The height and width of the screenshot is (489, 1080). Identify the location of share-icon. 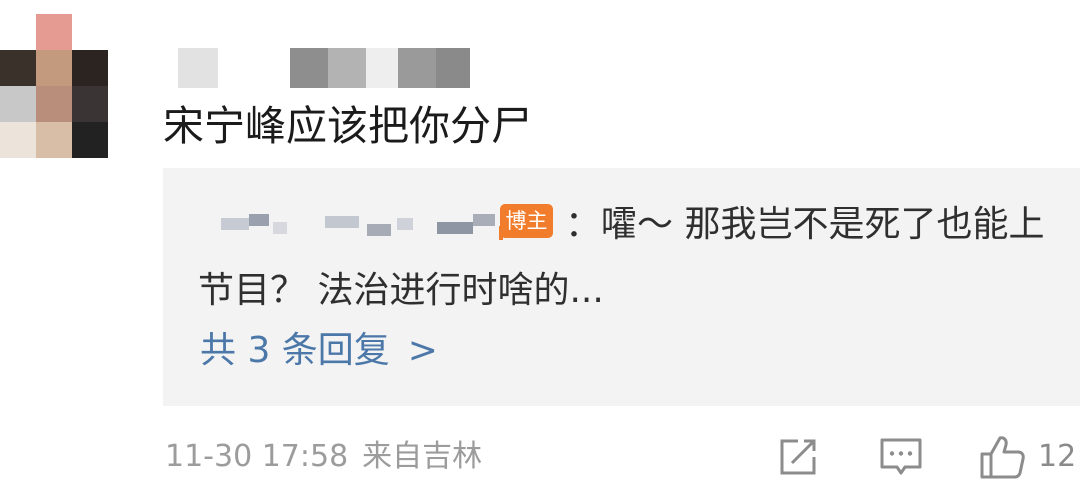
(798, 457).